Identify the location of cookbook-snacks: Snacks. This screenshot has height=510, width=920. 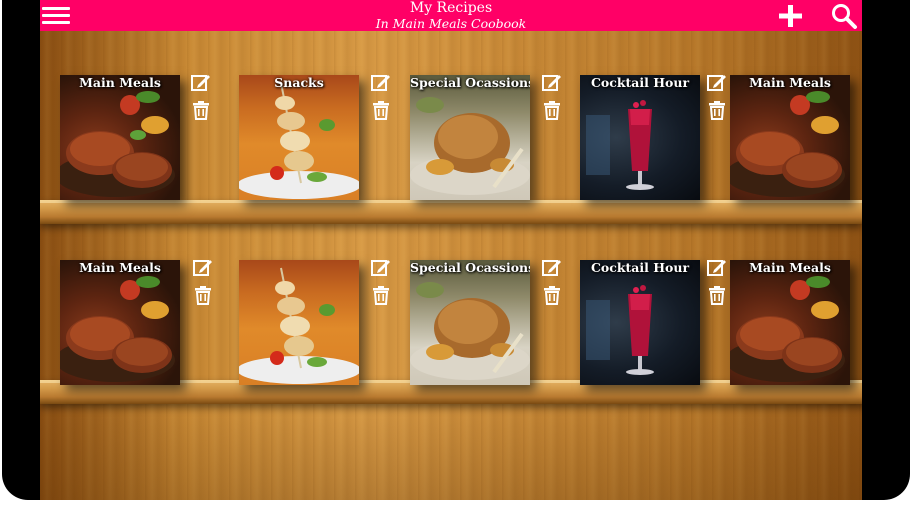
(299, 137).